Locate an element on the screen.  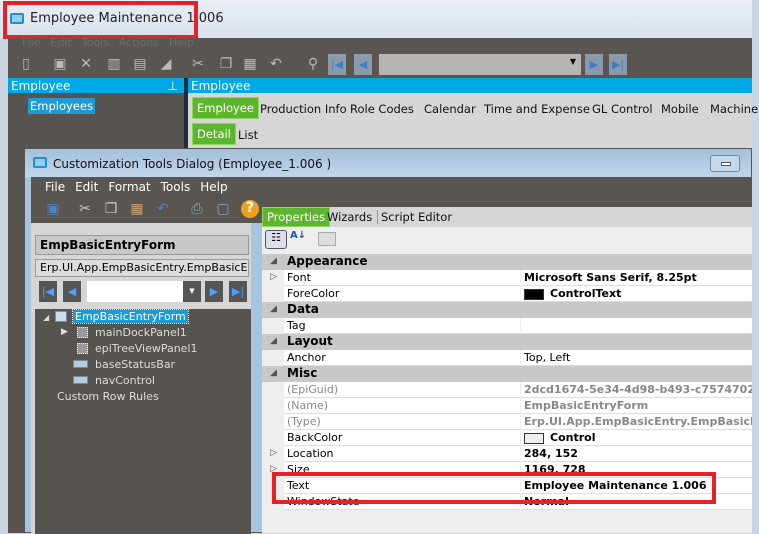
first-button: |◀ is located at coordinates (48, 291).